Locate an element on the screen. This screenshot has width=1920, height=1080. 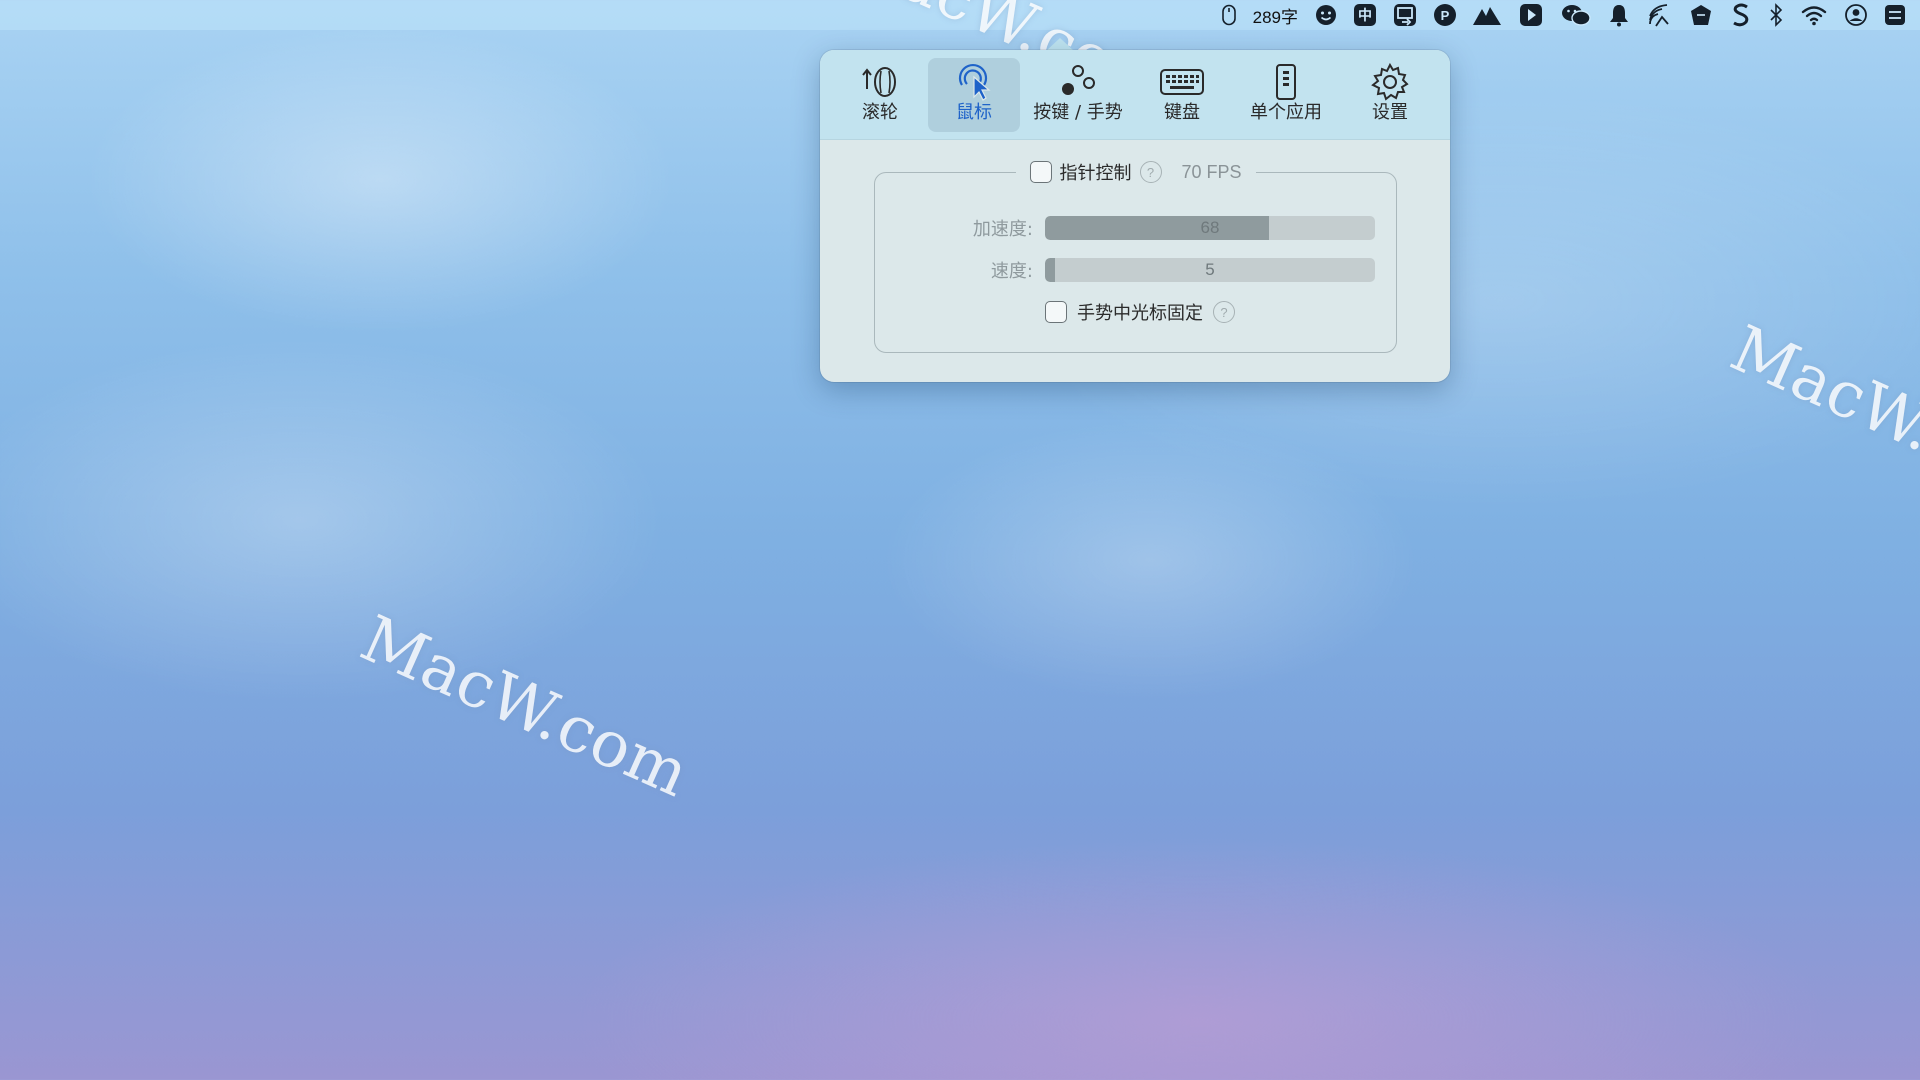
mouse-pointer-icon is located at coordinates (974, 82).